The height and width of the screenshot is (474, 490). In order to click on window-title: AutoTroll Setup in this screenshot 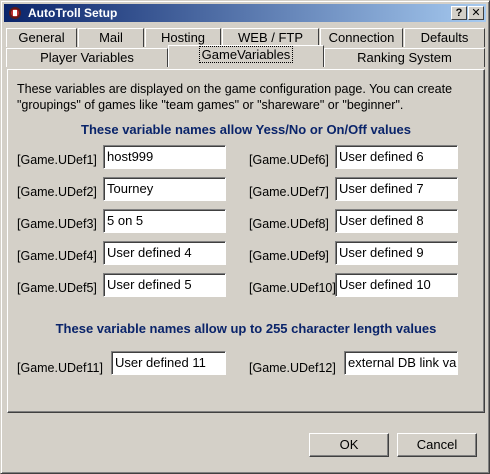, I will do `click(73, 13)`.